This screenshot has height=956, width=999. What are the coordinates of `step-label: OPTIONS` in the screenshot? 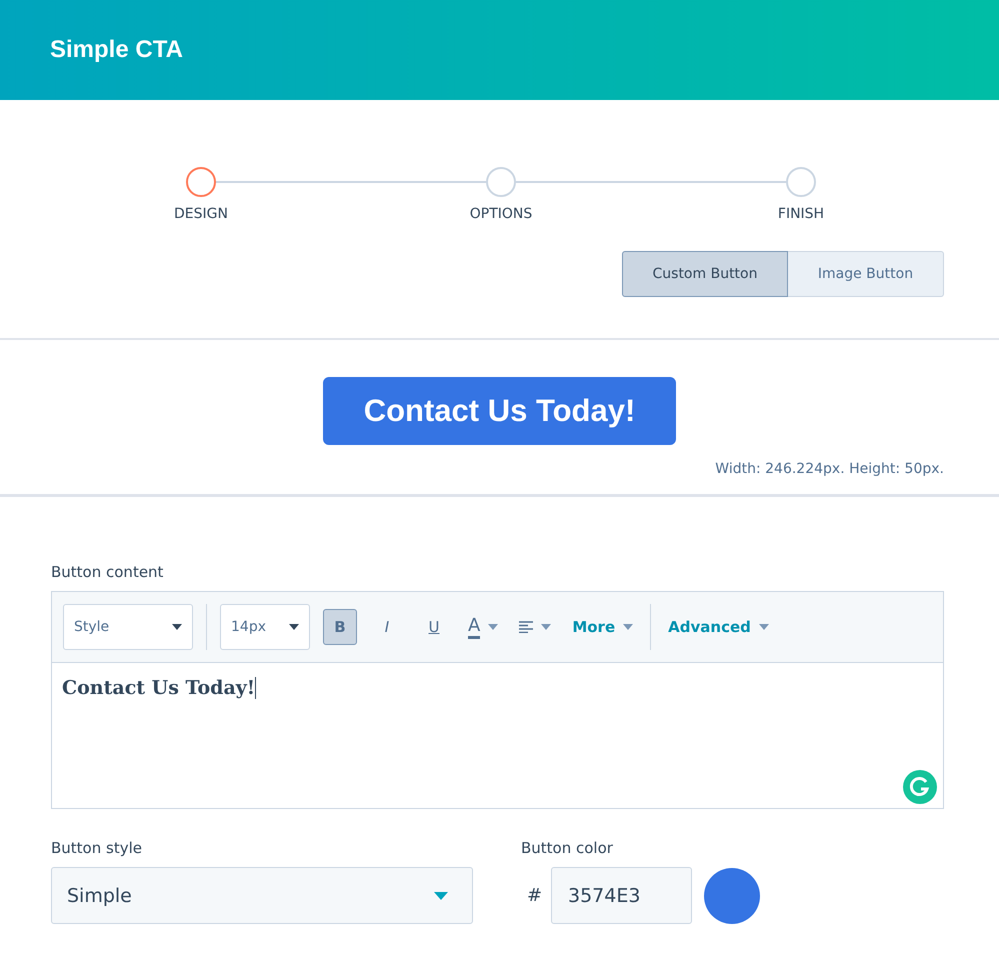 It's located at (501, 214).